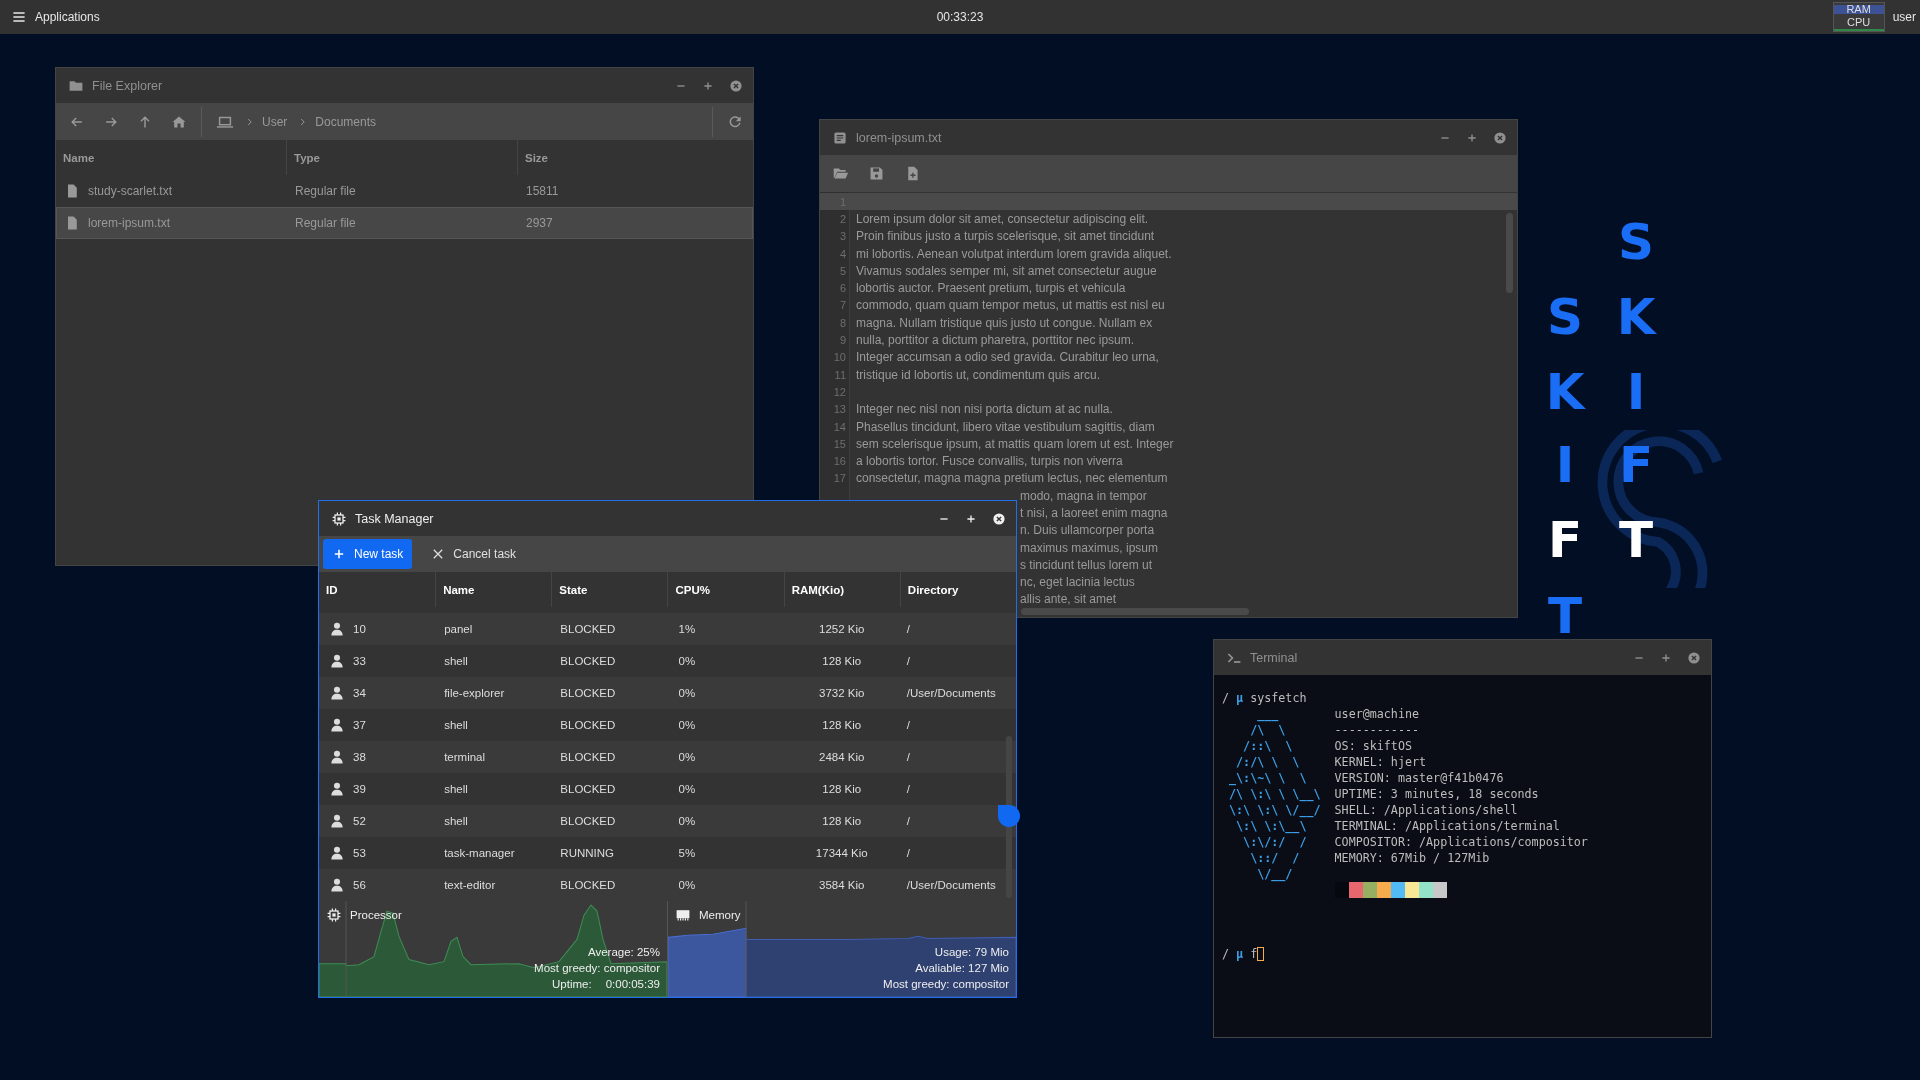 This screenshot has height=1080, width=1920. What do you see at coordinates (359, 885) in the screenshot?
I see `table-cell: 56` at bounding box center [359, 885].